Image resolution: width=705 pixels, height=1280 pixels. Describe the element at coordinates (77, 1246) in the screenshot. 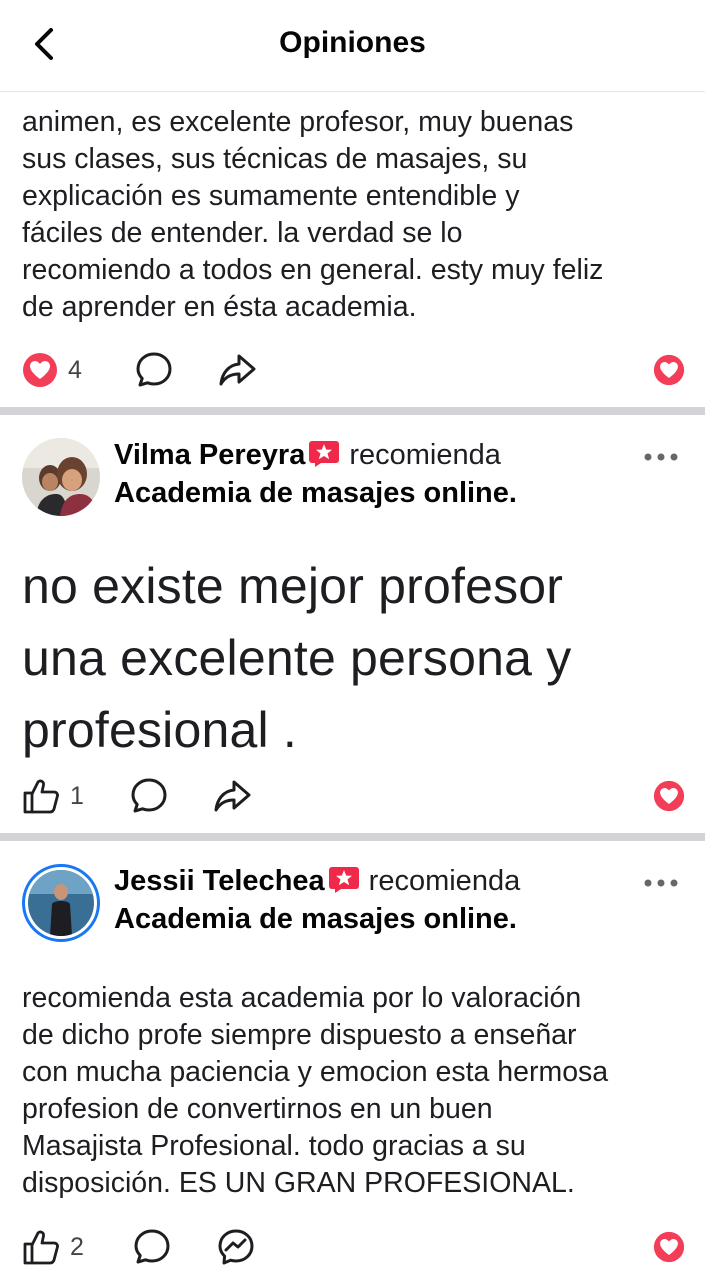

I see `like-count: 2` at that location.